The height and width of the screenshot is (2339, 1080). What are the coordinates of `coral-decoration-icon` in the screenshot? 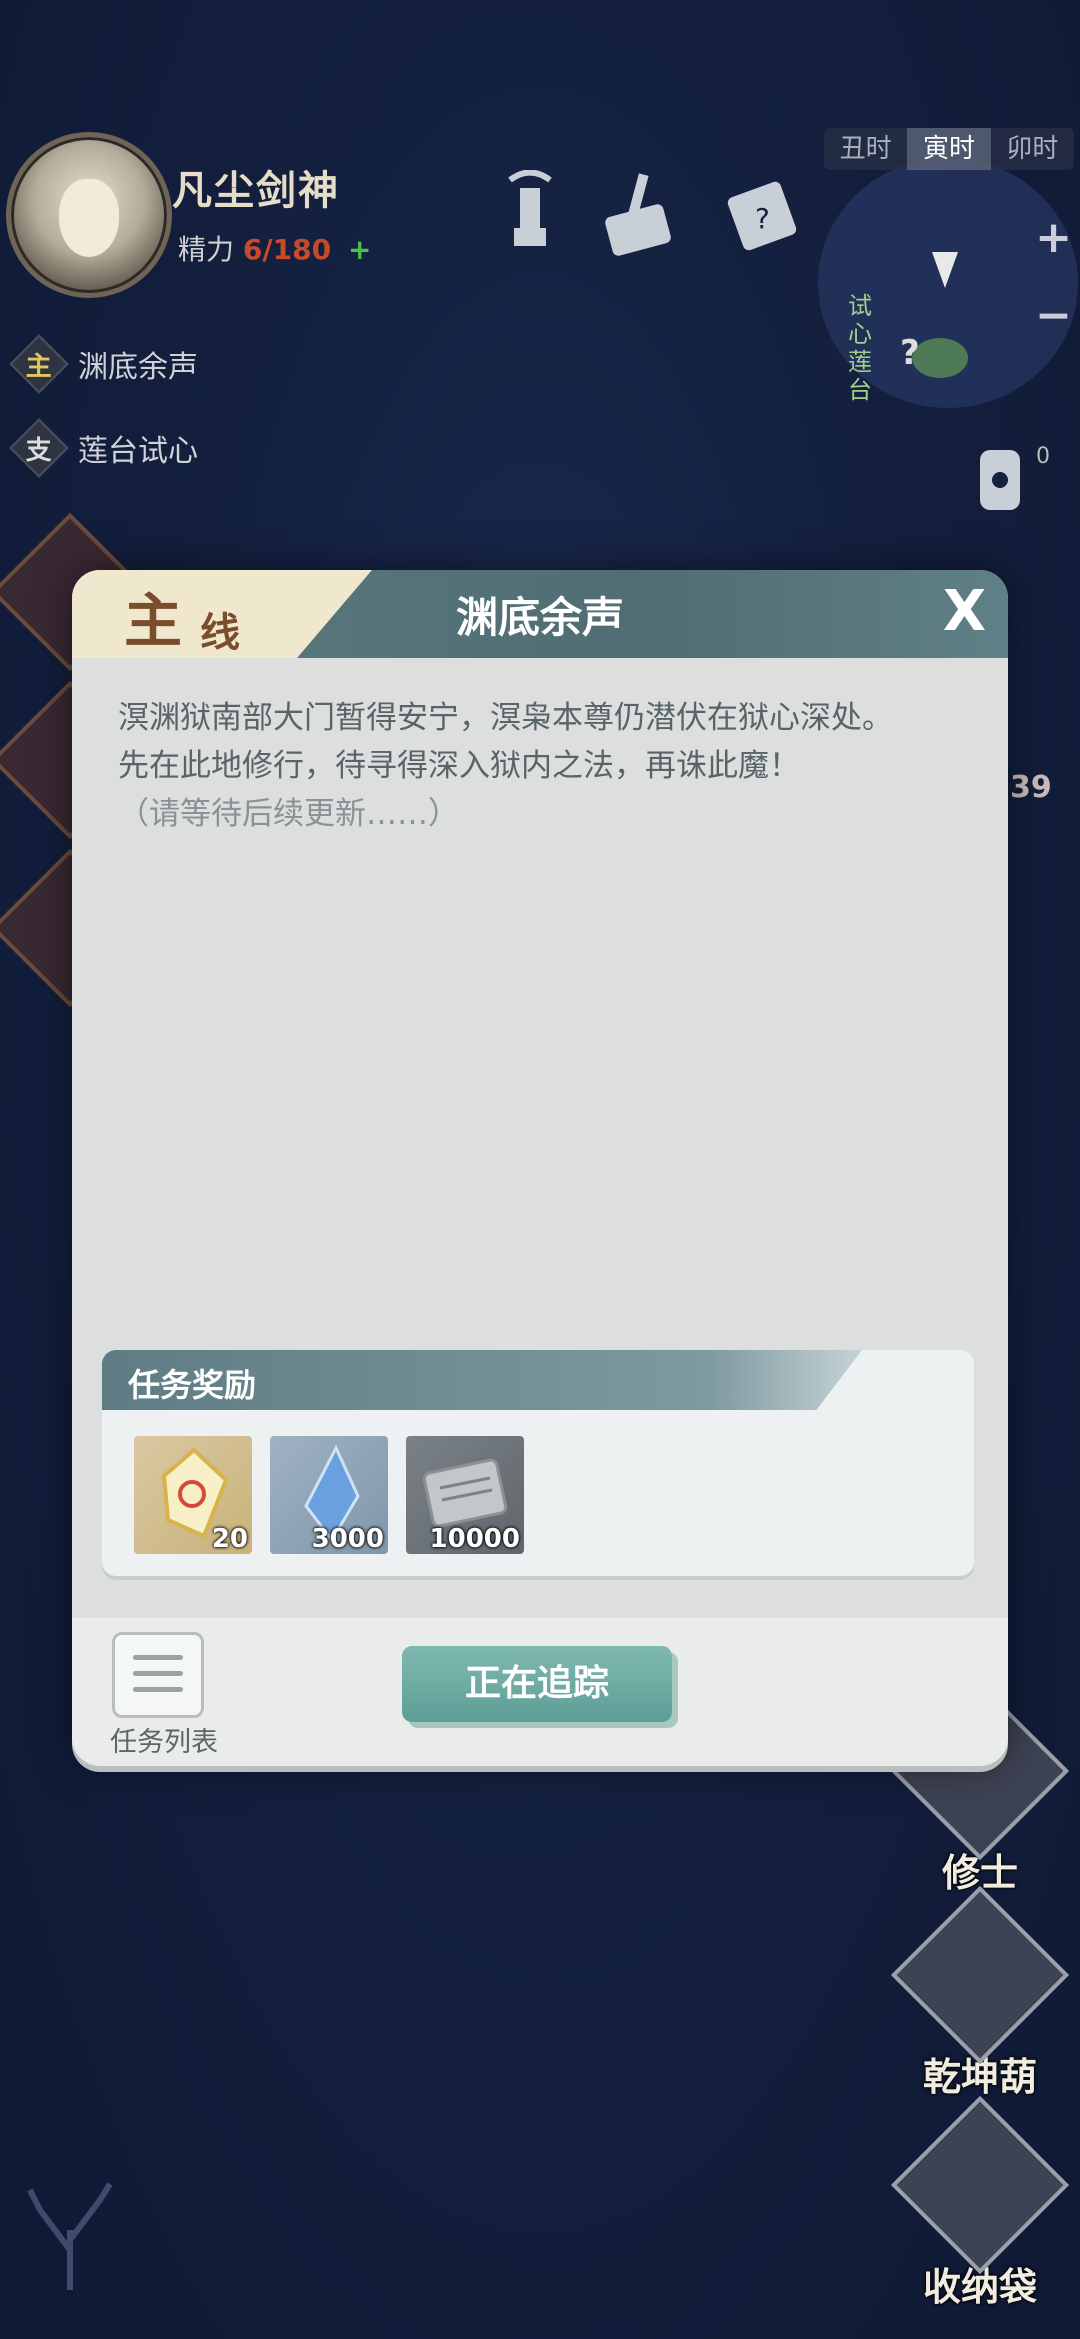 It's located at (70, 2236).